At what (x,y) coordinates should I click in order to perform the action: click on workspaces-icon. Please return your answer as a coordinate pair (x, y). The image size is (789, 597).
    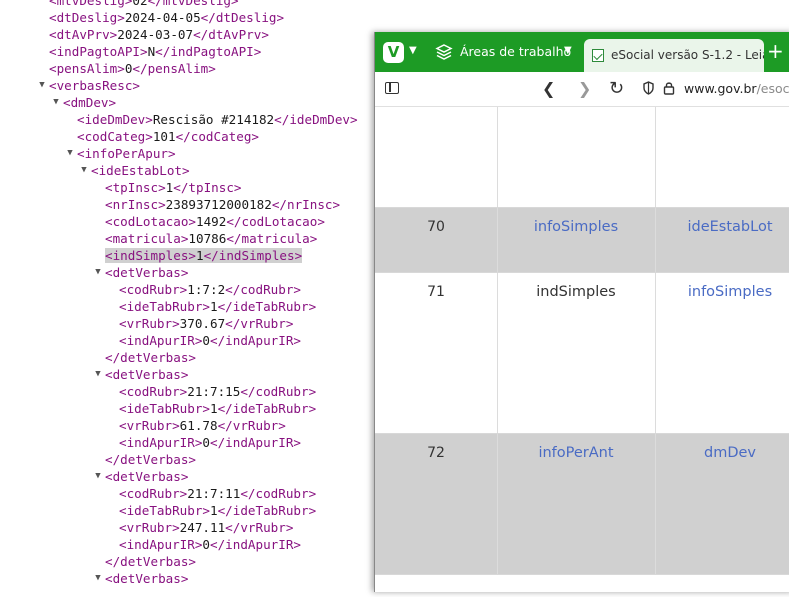
    Looking at the image, I should click on (444, 52).